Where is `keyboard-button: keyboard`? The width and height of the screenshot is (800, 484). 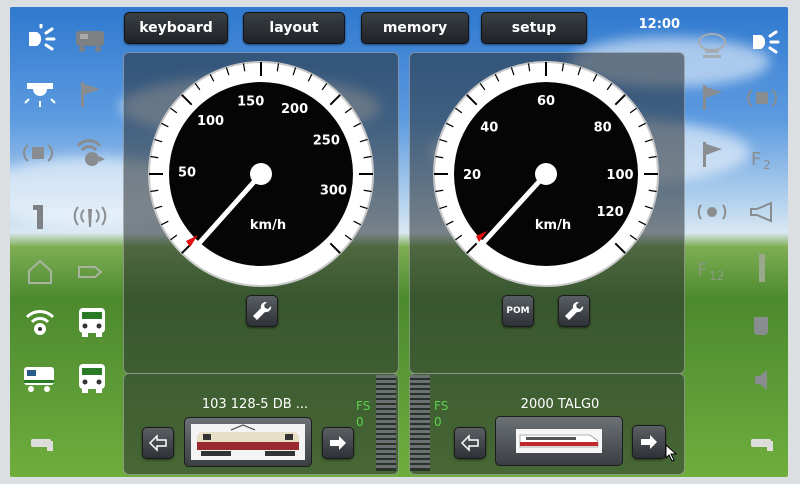
keyboard-button: keyboard is located at coordinates (176, 28).